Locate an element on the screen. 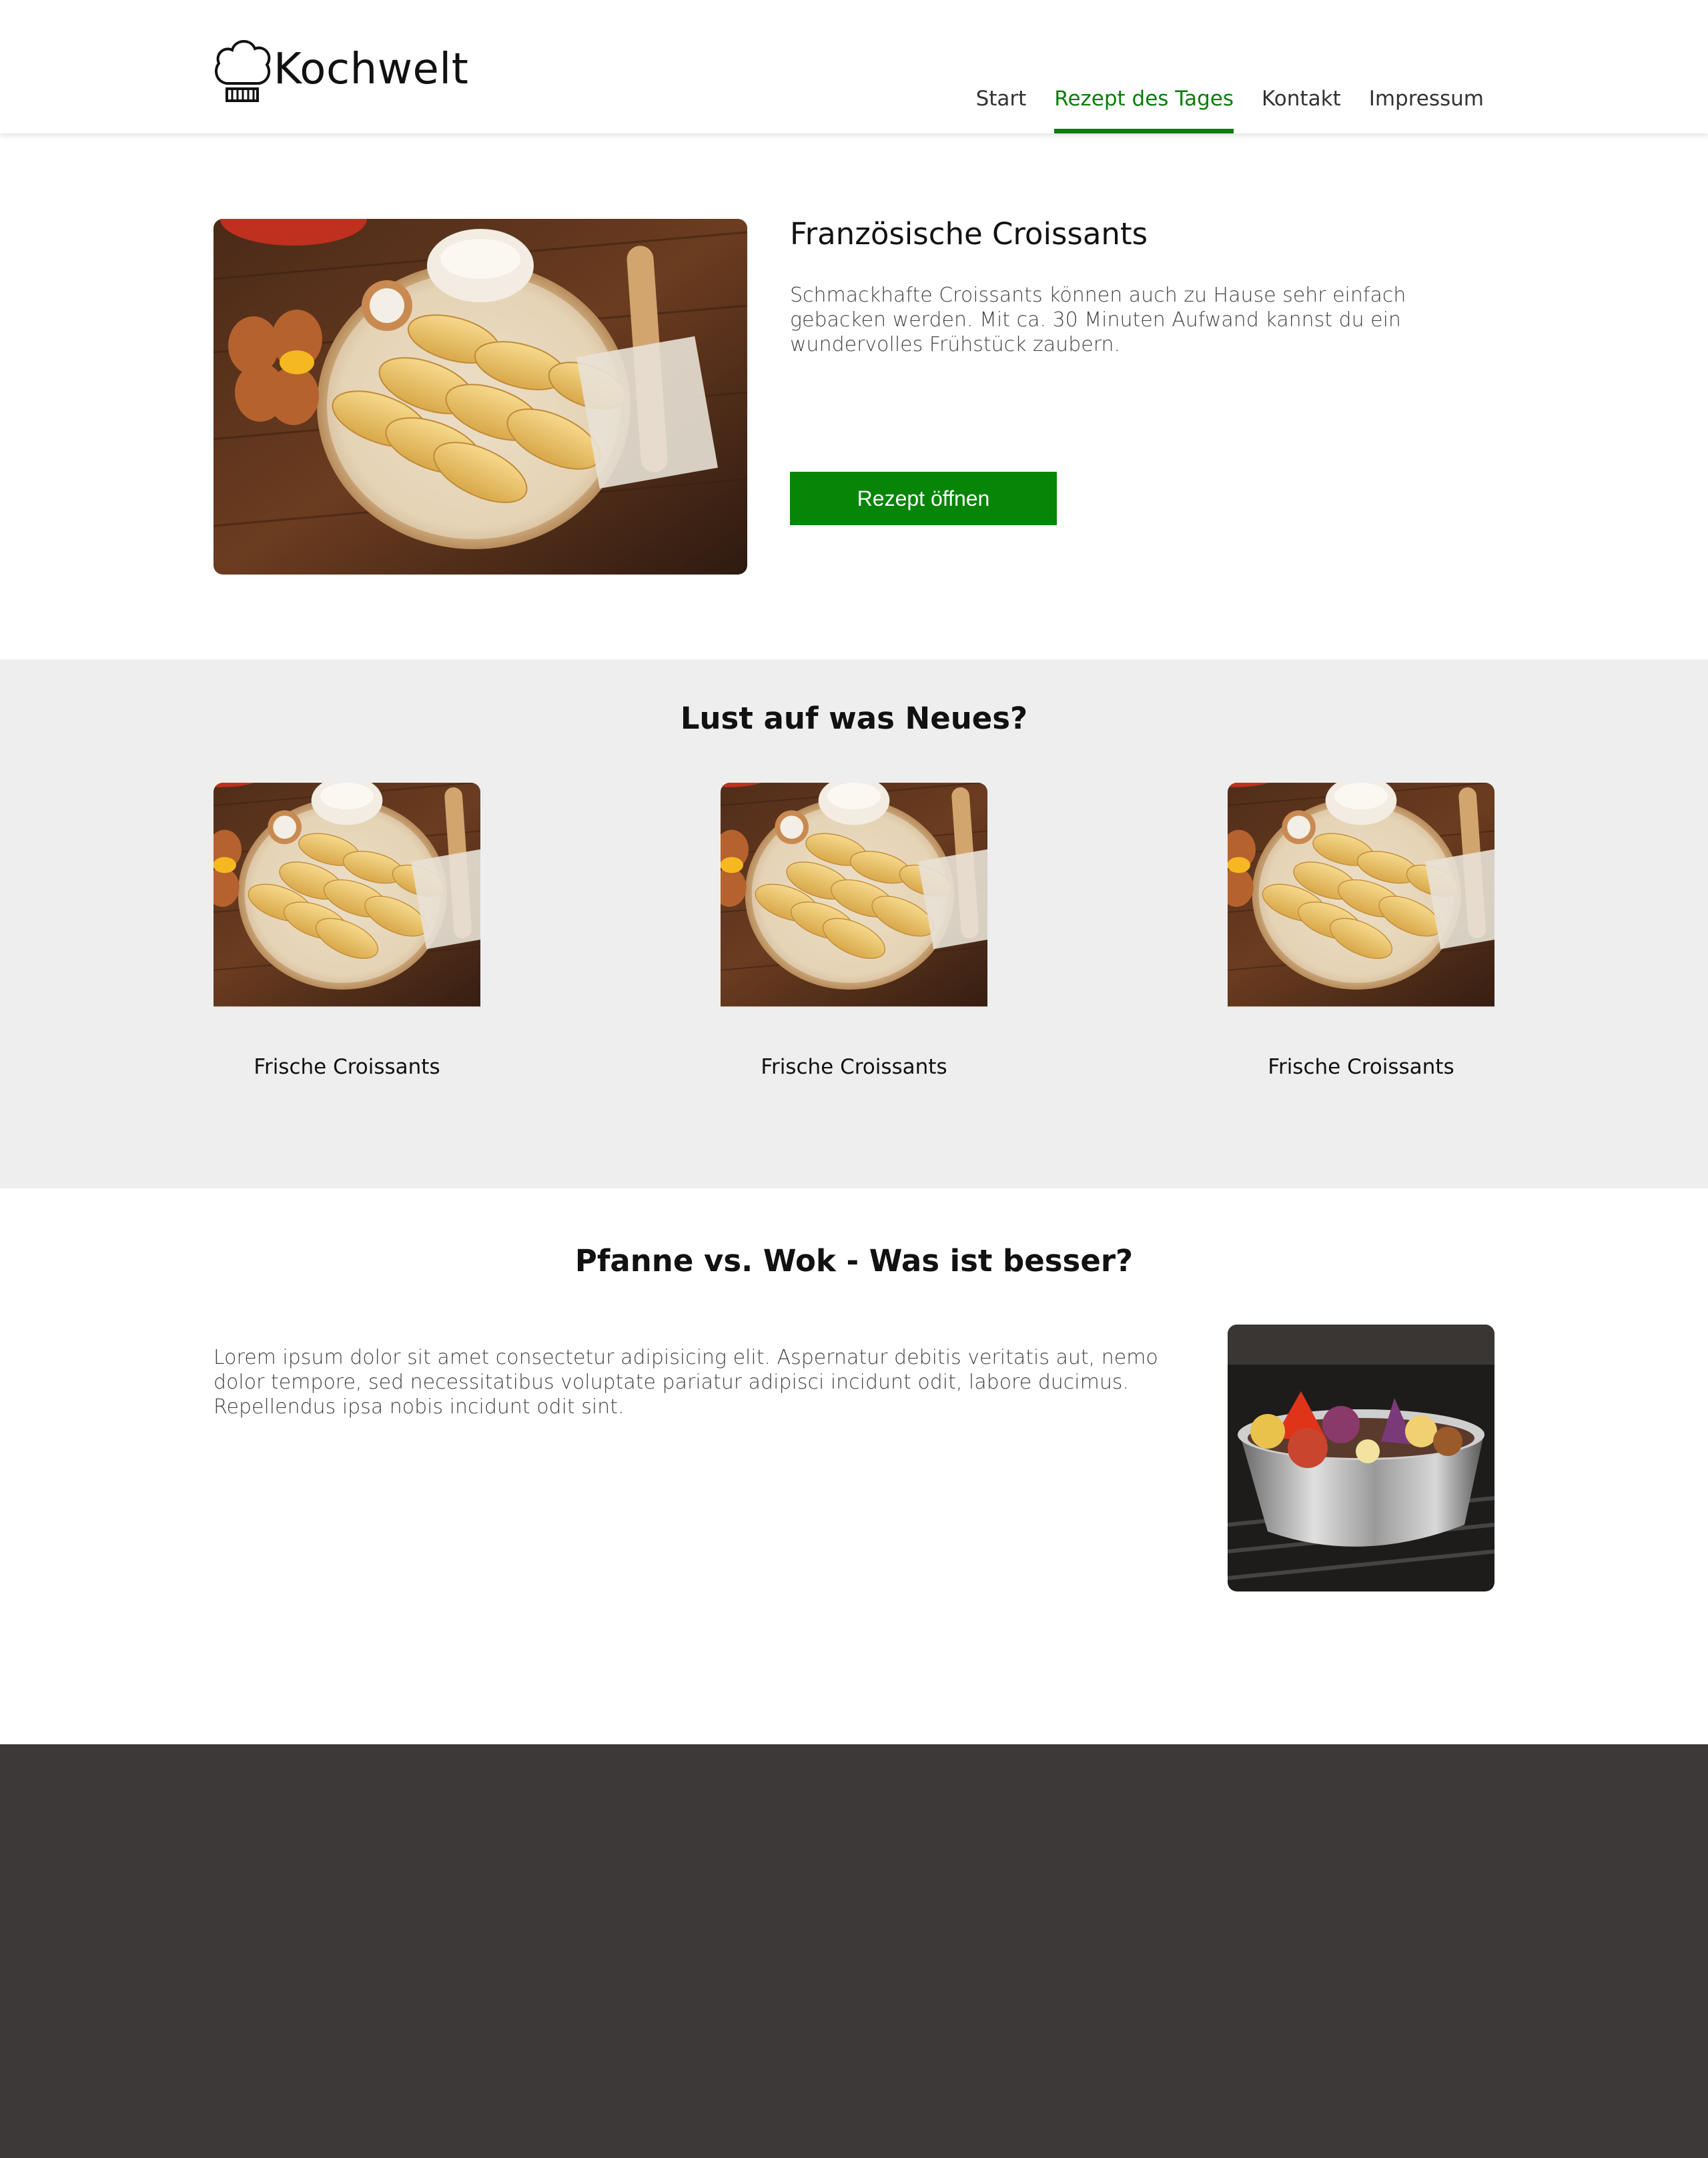 This screenshot has width=1708, height=2158. recipe-of-day-image is located at coordinates (481, 397).